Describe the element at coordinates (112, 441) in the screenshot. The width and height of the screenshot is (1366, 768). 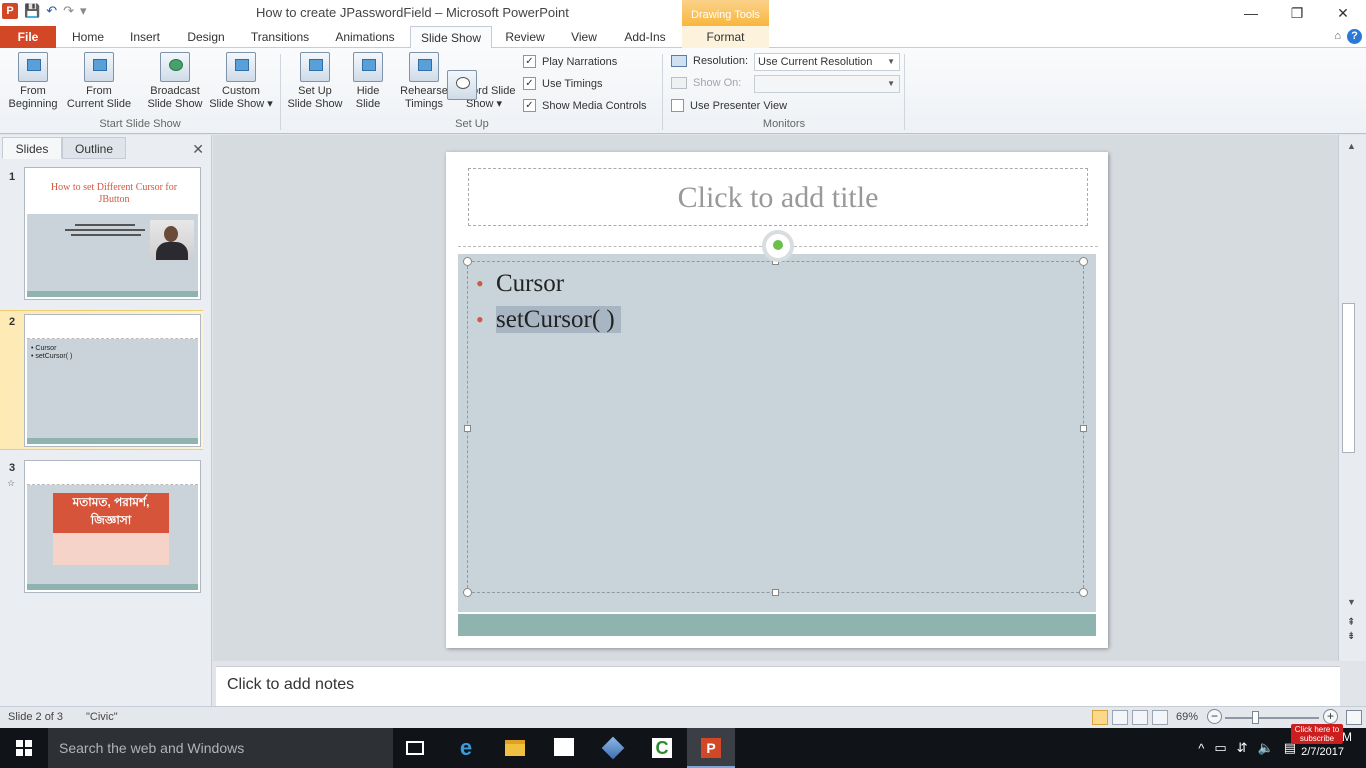
I see `thumbnail-footer` at that location.